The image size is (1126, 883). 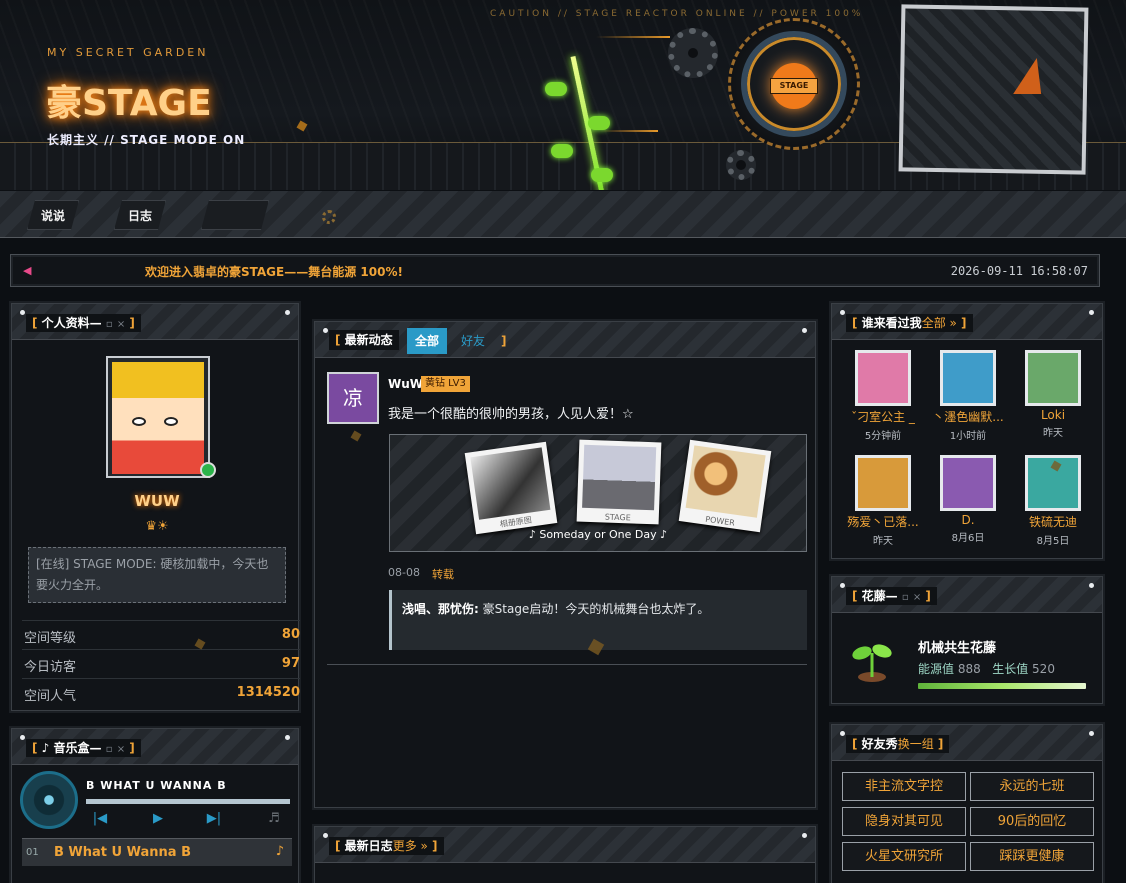 I want to click on status-message: [在线] STAGE MODE: 硬核加载中，今天也要火力全开。, so click(x=157, y=575).